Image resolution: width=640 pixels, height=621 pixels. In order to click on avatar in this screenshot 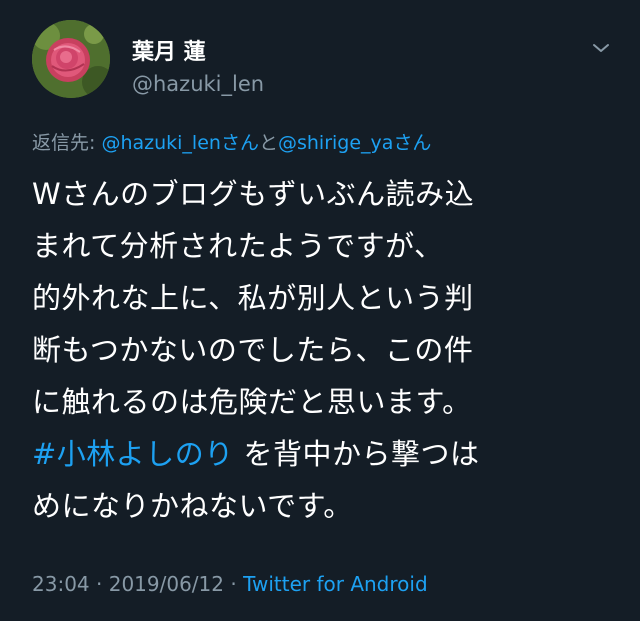, I will do `click(71, 59)`.